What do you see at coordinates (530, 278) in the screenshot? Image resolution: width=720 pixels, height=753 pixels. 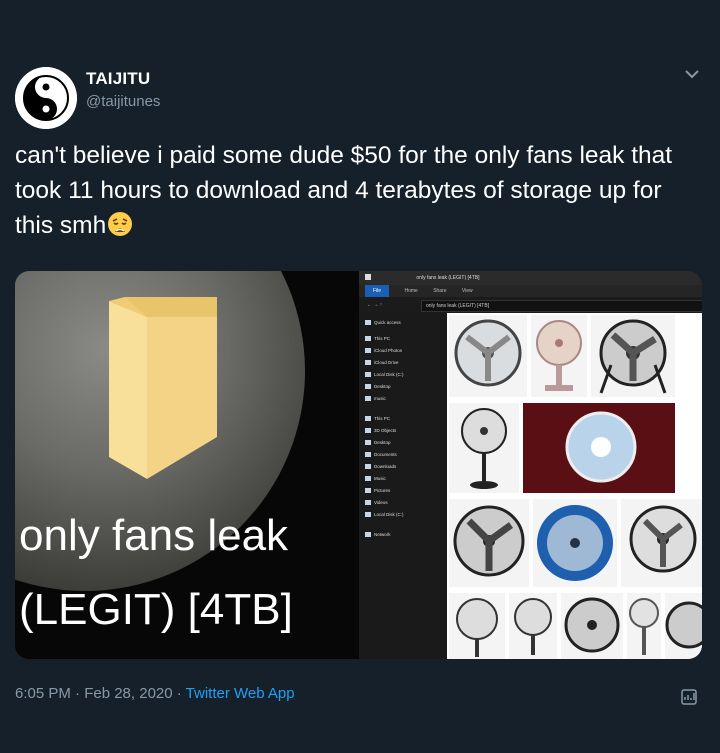 I see `explorer-titlebar: only fans leak (LEGIT) [4TB]` at bounding box center [530, 278].